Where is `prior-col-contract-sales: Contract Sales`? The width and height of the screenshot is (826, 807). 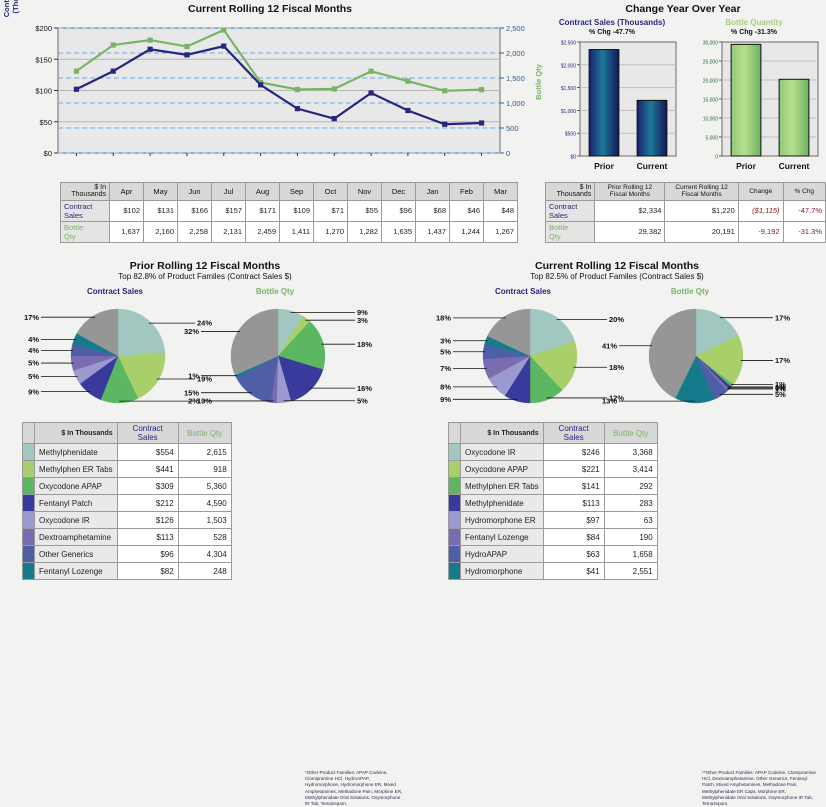
prior-col-contract-sales: Contract Sales is located at coordinates (147, 433).